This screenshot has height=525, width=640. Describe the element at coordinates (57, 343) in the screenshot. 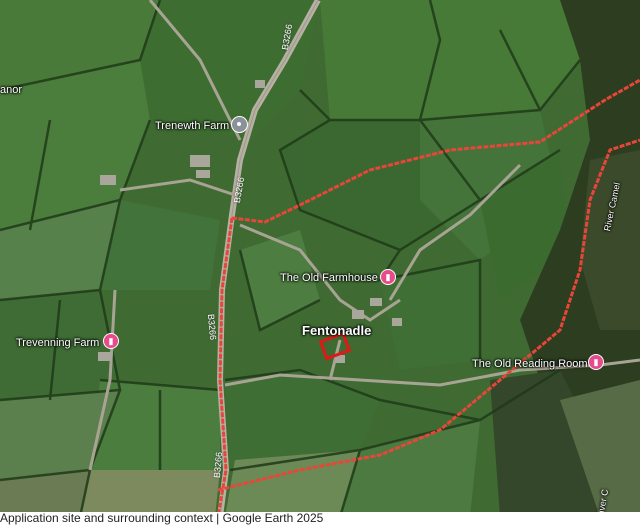

I see `place-label-trevenning-farm: Trevenning Farm` at that location.